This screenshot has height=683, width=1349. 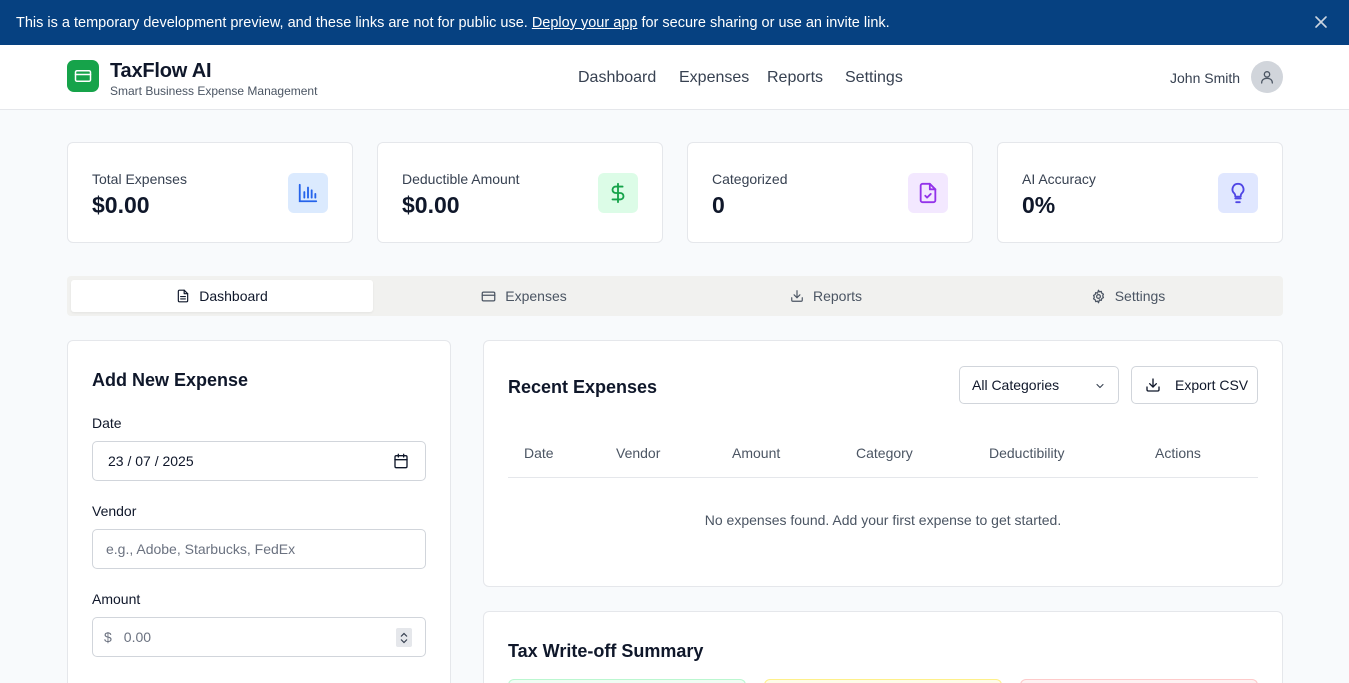 What do you see at coordinates (606, 651) in the screenshot?
I see `tax-summary-title: Tax Write-off Summary` at bounding box center [606, 651].